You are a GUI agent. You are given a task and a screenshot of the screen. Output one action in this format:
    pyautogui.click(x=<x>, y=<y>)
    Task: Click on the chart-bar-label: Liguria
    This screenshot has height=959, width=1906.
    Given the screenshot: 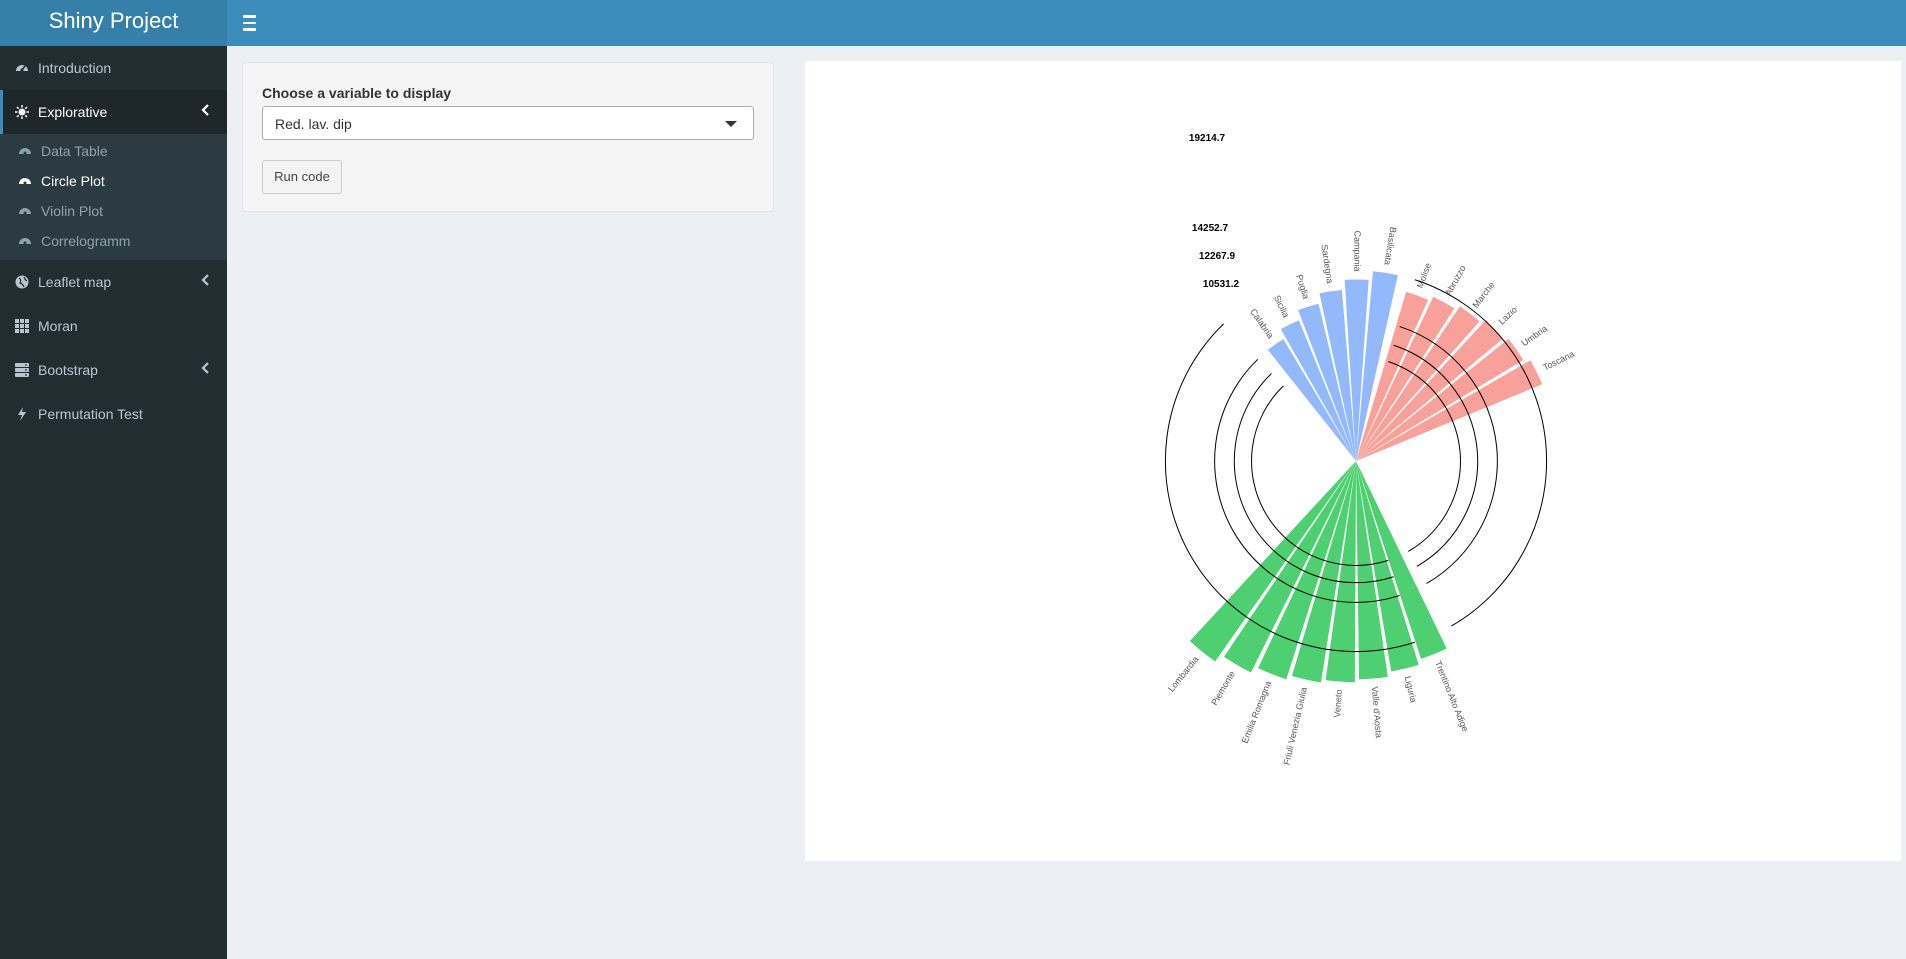 What is the action you would take?
    pyautogui.click(x=1411, y=689)
    